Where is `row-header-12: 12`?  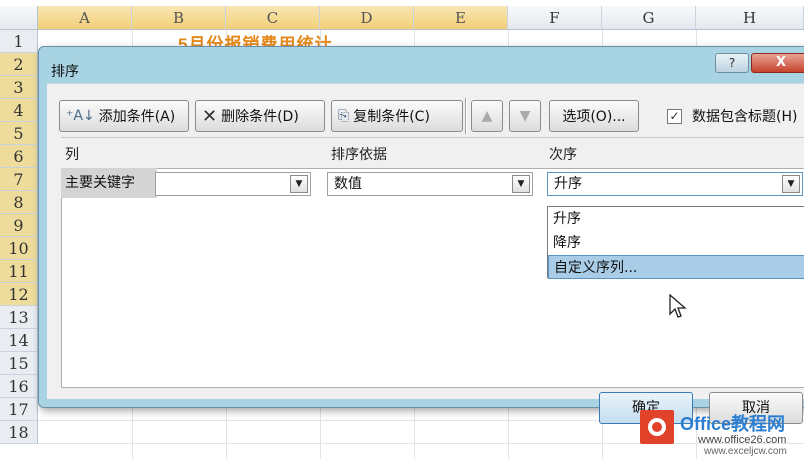 row-header-12: 12 is located at coordinates (19, 294).